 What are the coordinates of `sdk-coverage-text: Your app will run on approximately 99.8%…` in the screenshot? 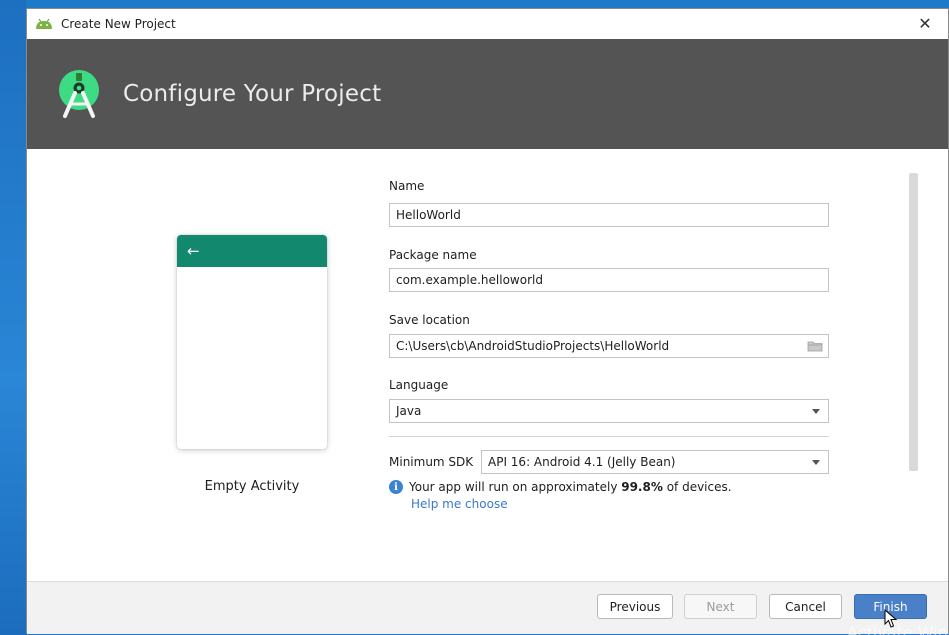 It's located at (570, 487).